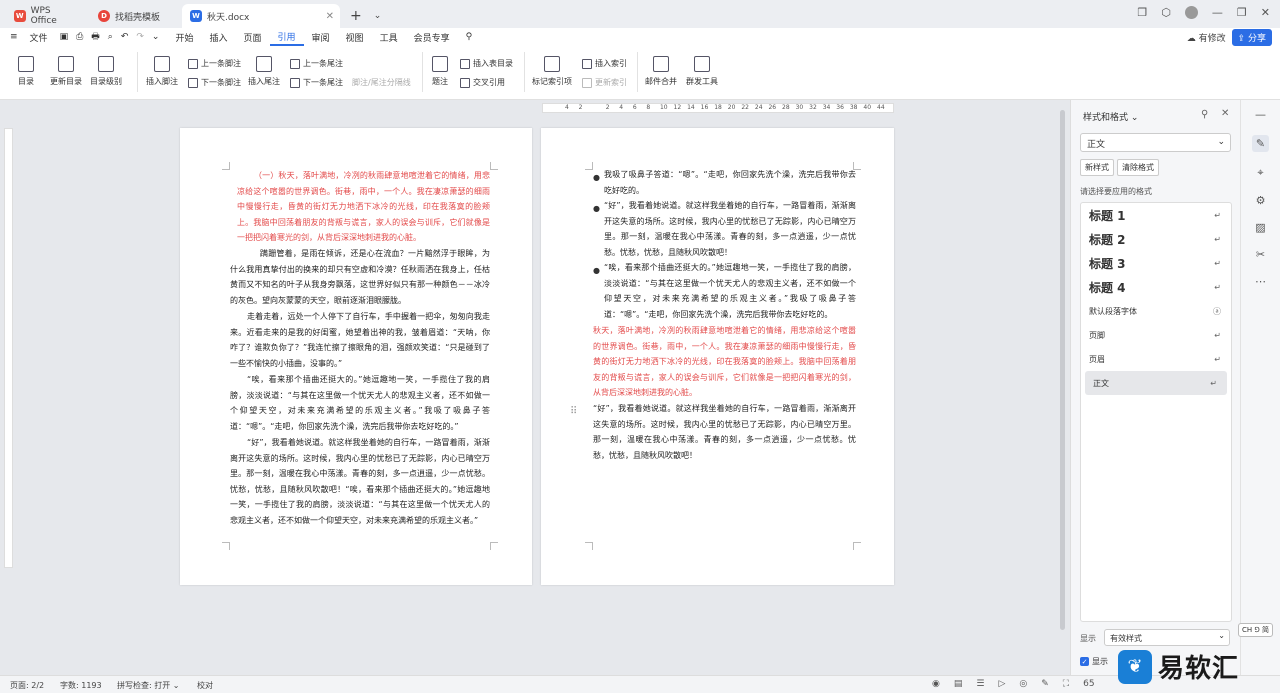 The width and height of the screenshot is (1280, 693). What do you see at coordinates (958, 684) in the screenshot?
I see `page-view-icon: ▤` at bounding box center [958, 684].